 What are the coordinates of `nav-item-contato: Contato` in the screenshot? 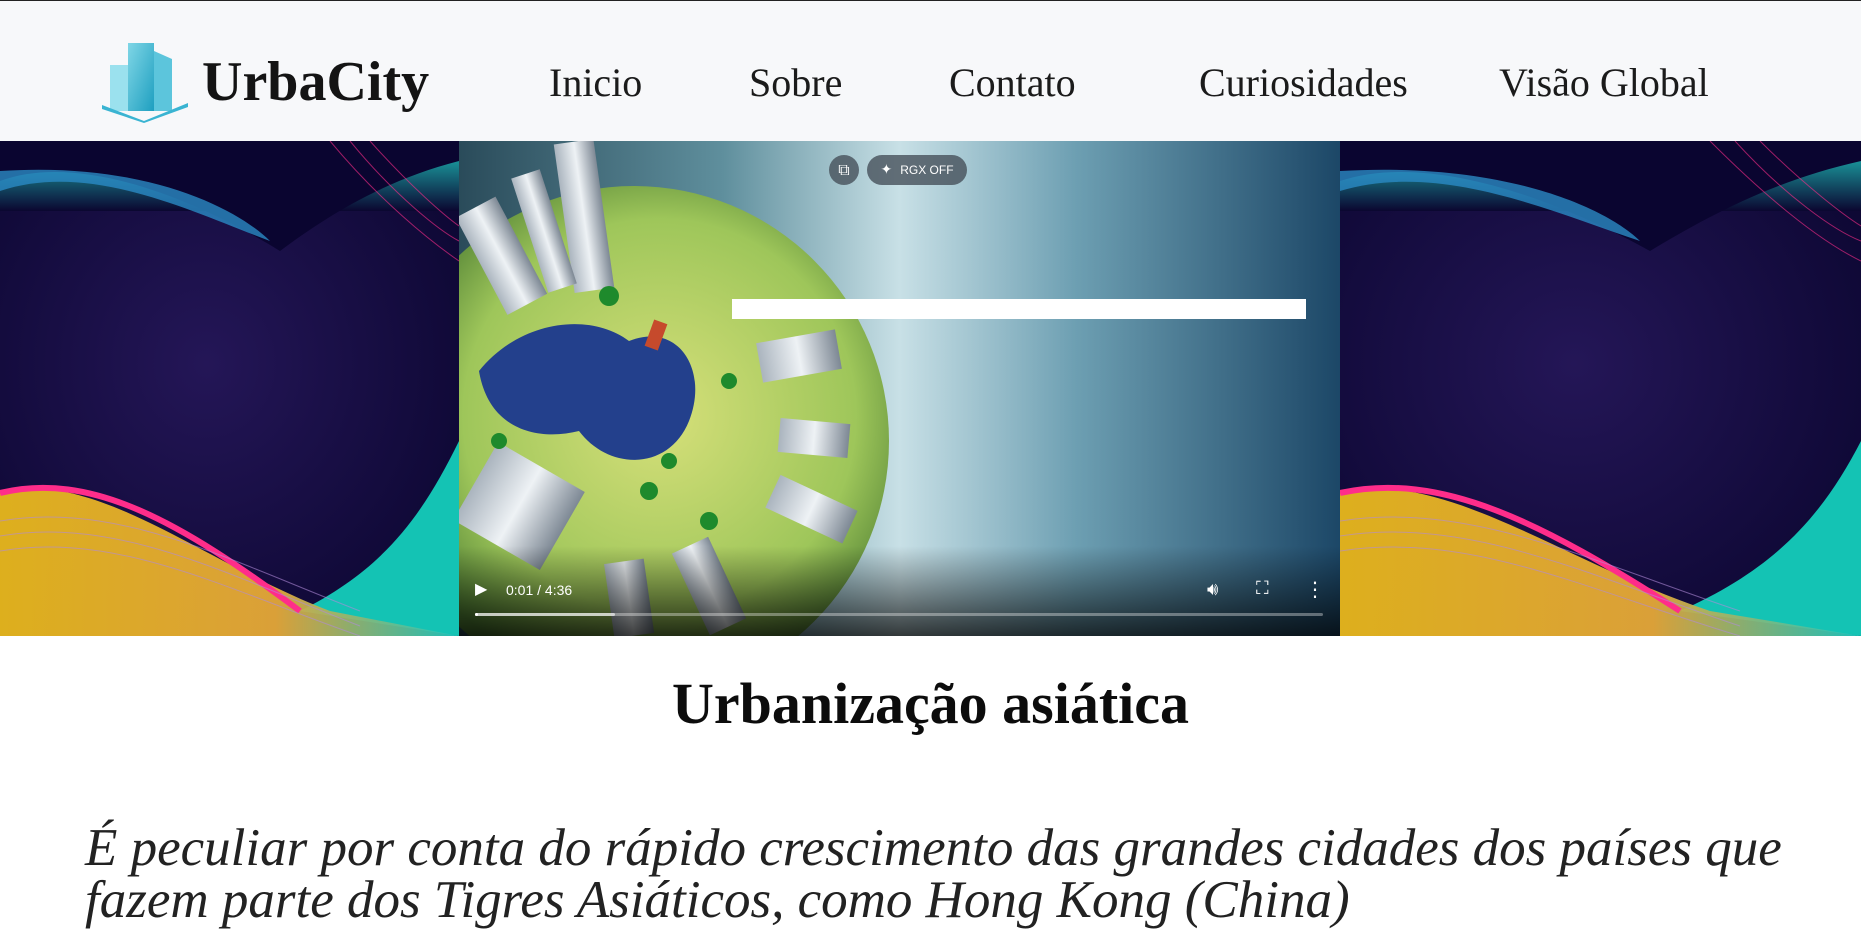 It's located at (1012, 83).